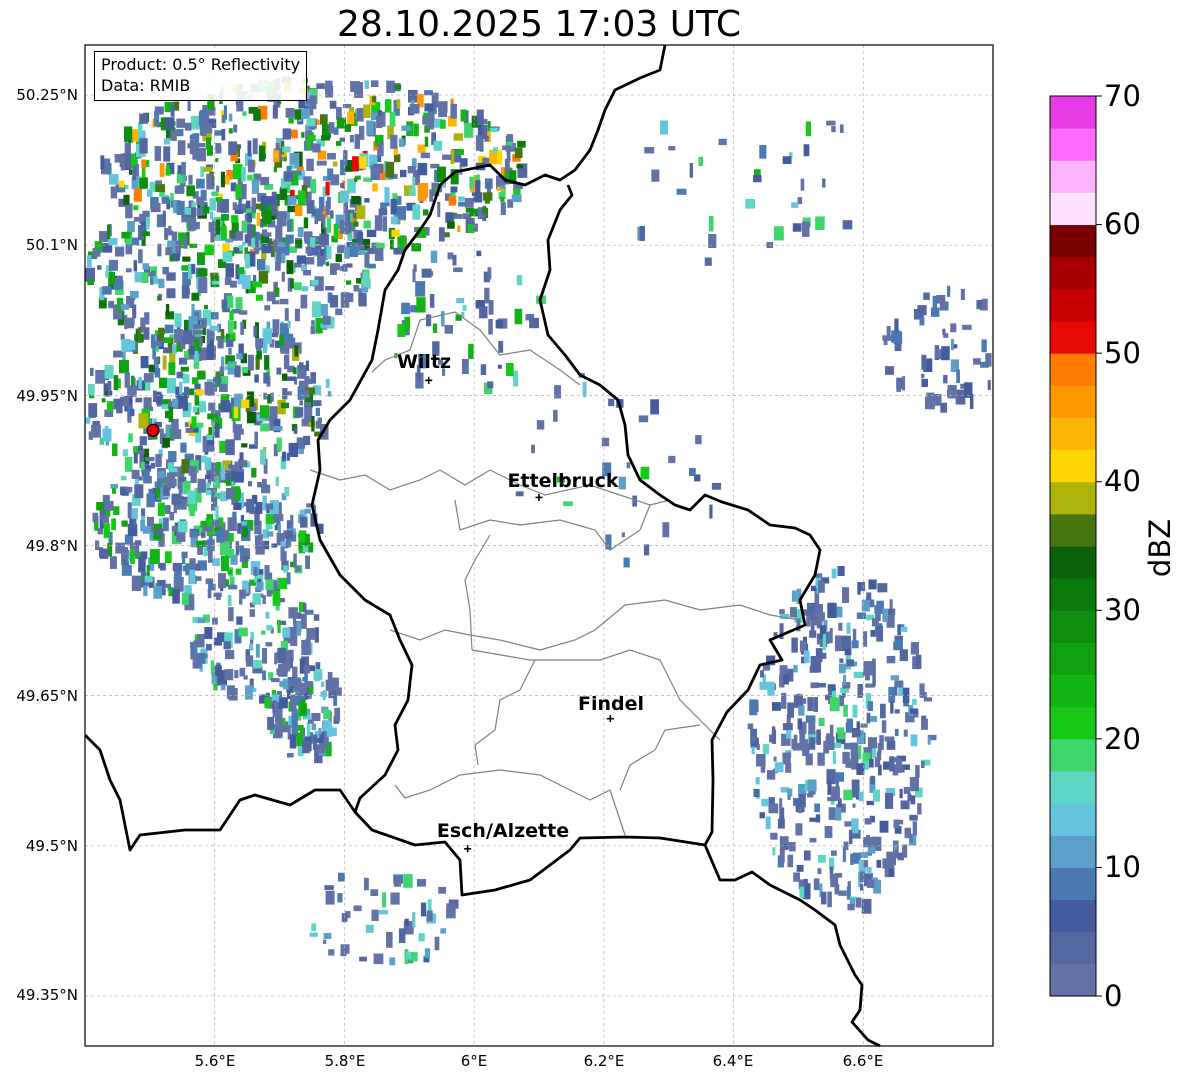 The image size is (1184, 1081). I want to click on city-marker, so click(610, 719).